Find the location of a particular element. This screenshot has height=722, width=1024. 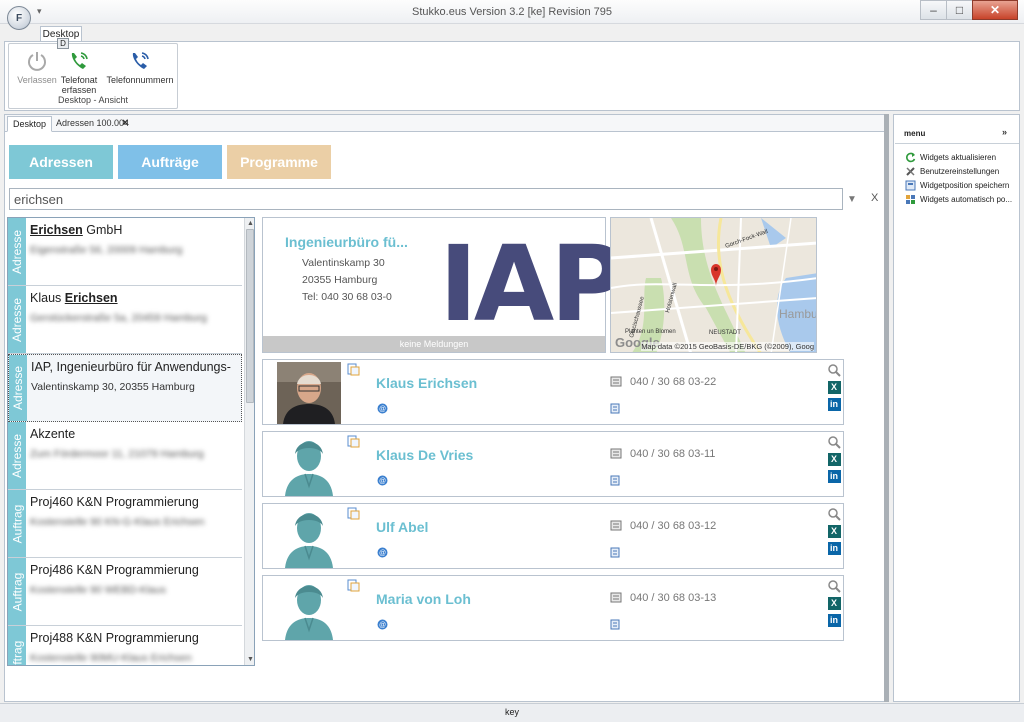

contact-card: Klaus De Vries @ 040 / 30 68 03-11 X in is located at coordinates (553, 464).